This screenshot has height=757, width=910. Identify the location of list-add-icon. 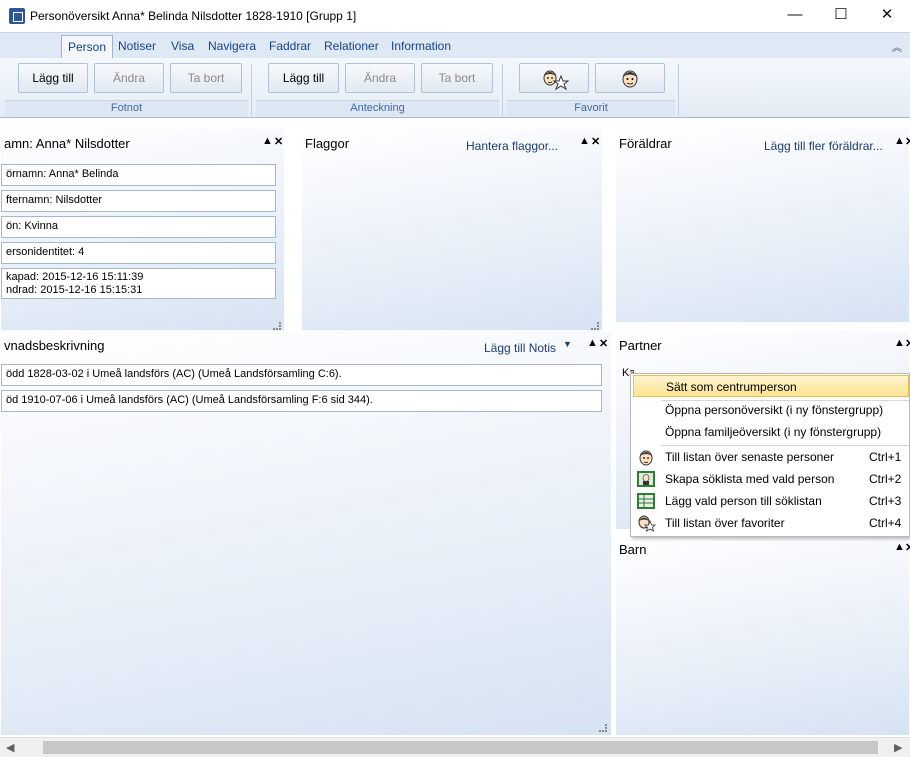
(646, 501).